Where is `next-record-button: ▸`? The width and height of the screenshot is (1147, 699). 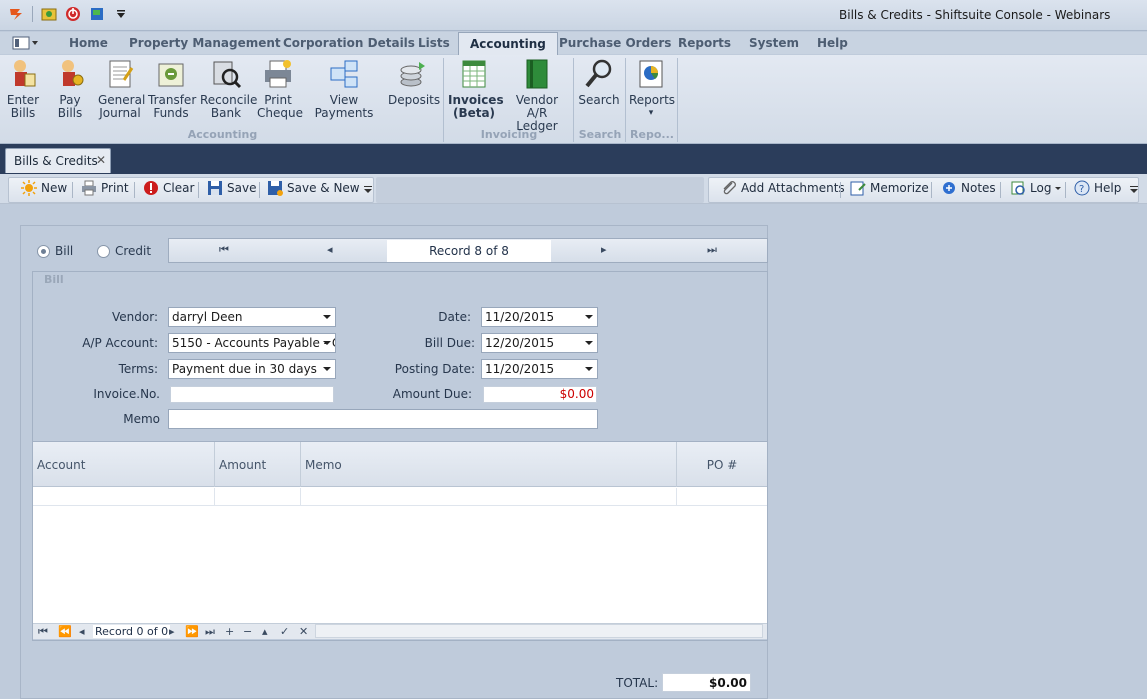
next-record-button: ▸ is located at coordinates (604, 249).